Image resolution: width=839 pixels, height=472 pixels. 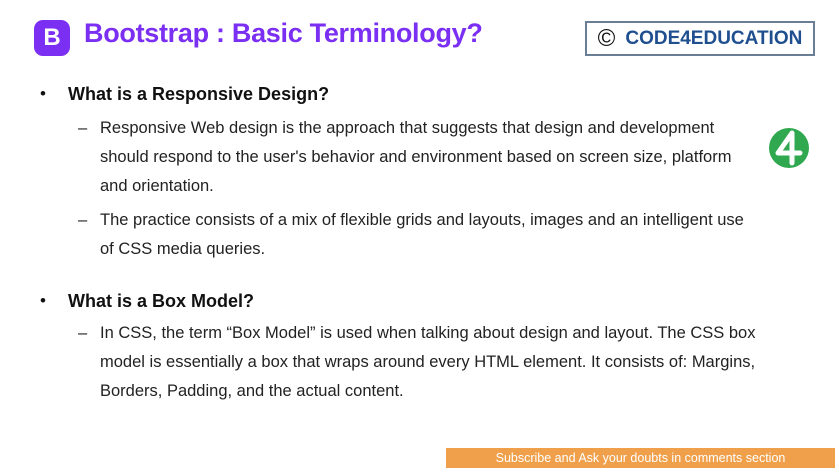 I want to click on section-heading-row: • What is a Box Model?, so click(x=147, y=301).